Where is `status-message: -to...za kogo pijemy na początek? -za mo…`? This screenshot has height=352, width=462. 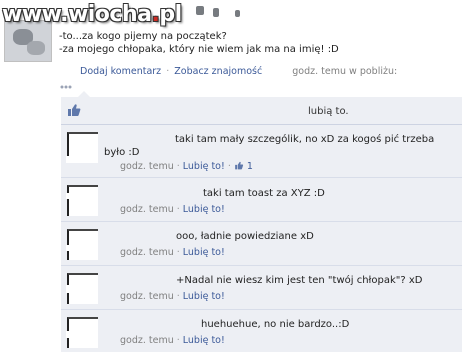
status-message: -to...za kogo pijemy na początek? -za mo… is located at coordinates (199, 43).